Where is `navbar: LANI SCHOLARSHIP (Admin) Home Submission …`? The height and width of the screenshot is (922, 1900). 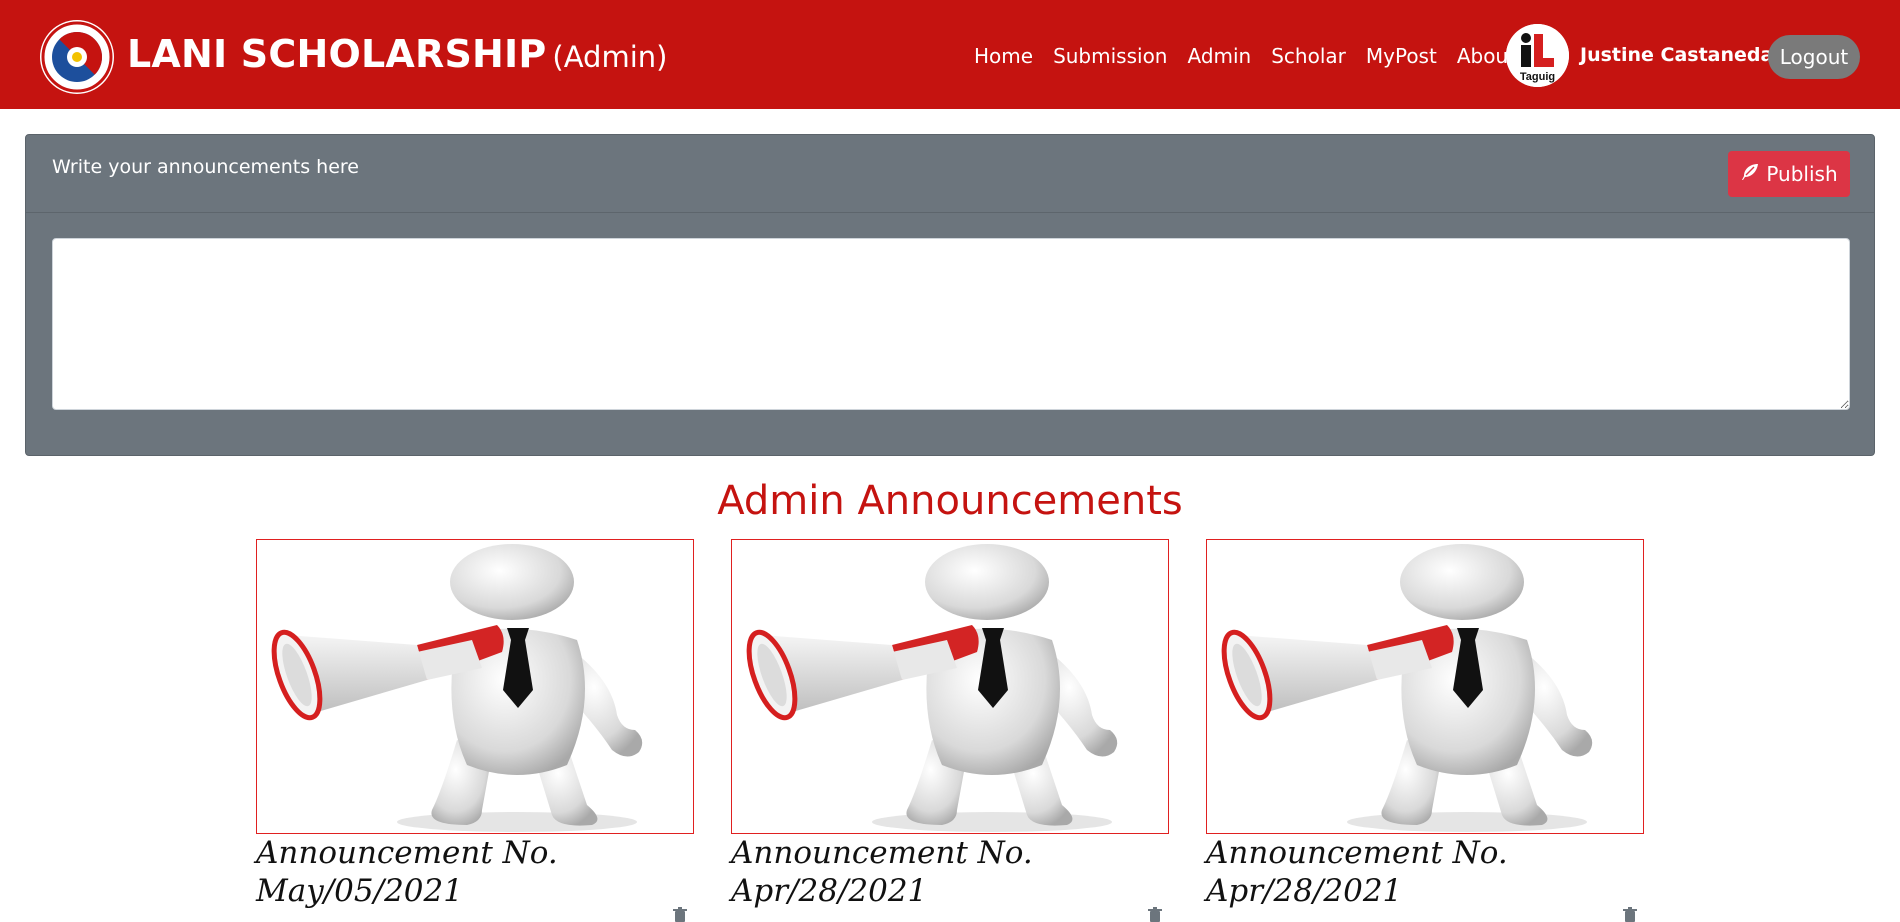
navbar: LANI SCHOLARSHIP (Admin) Home Submission … is located at coordinates (950, 54).